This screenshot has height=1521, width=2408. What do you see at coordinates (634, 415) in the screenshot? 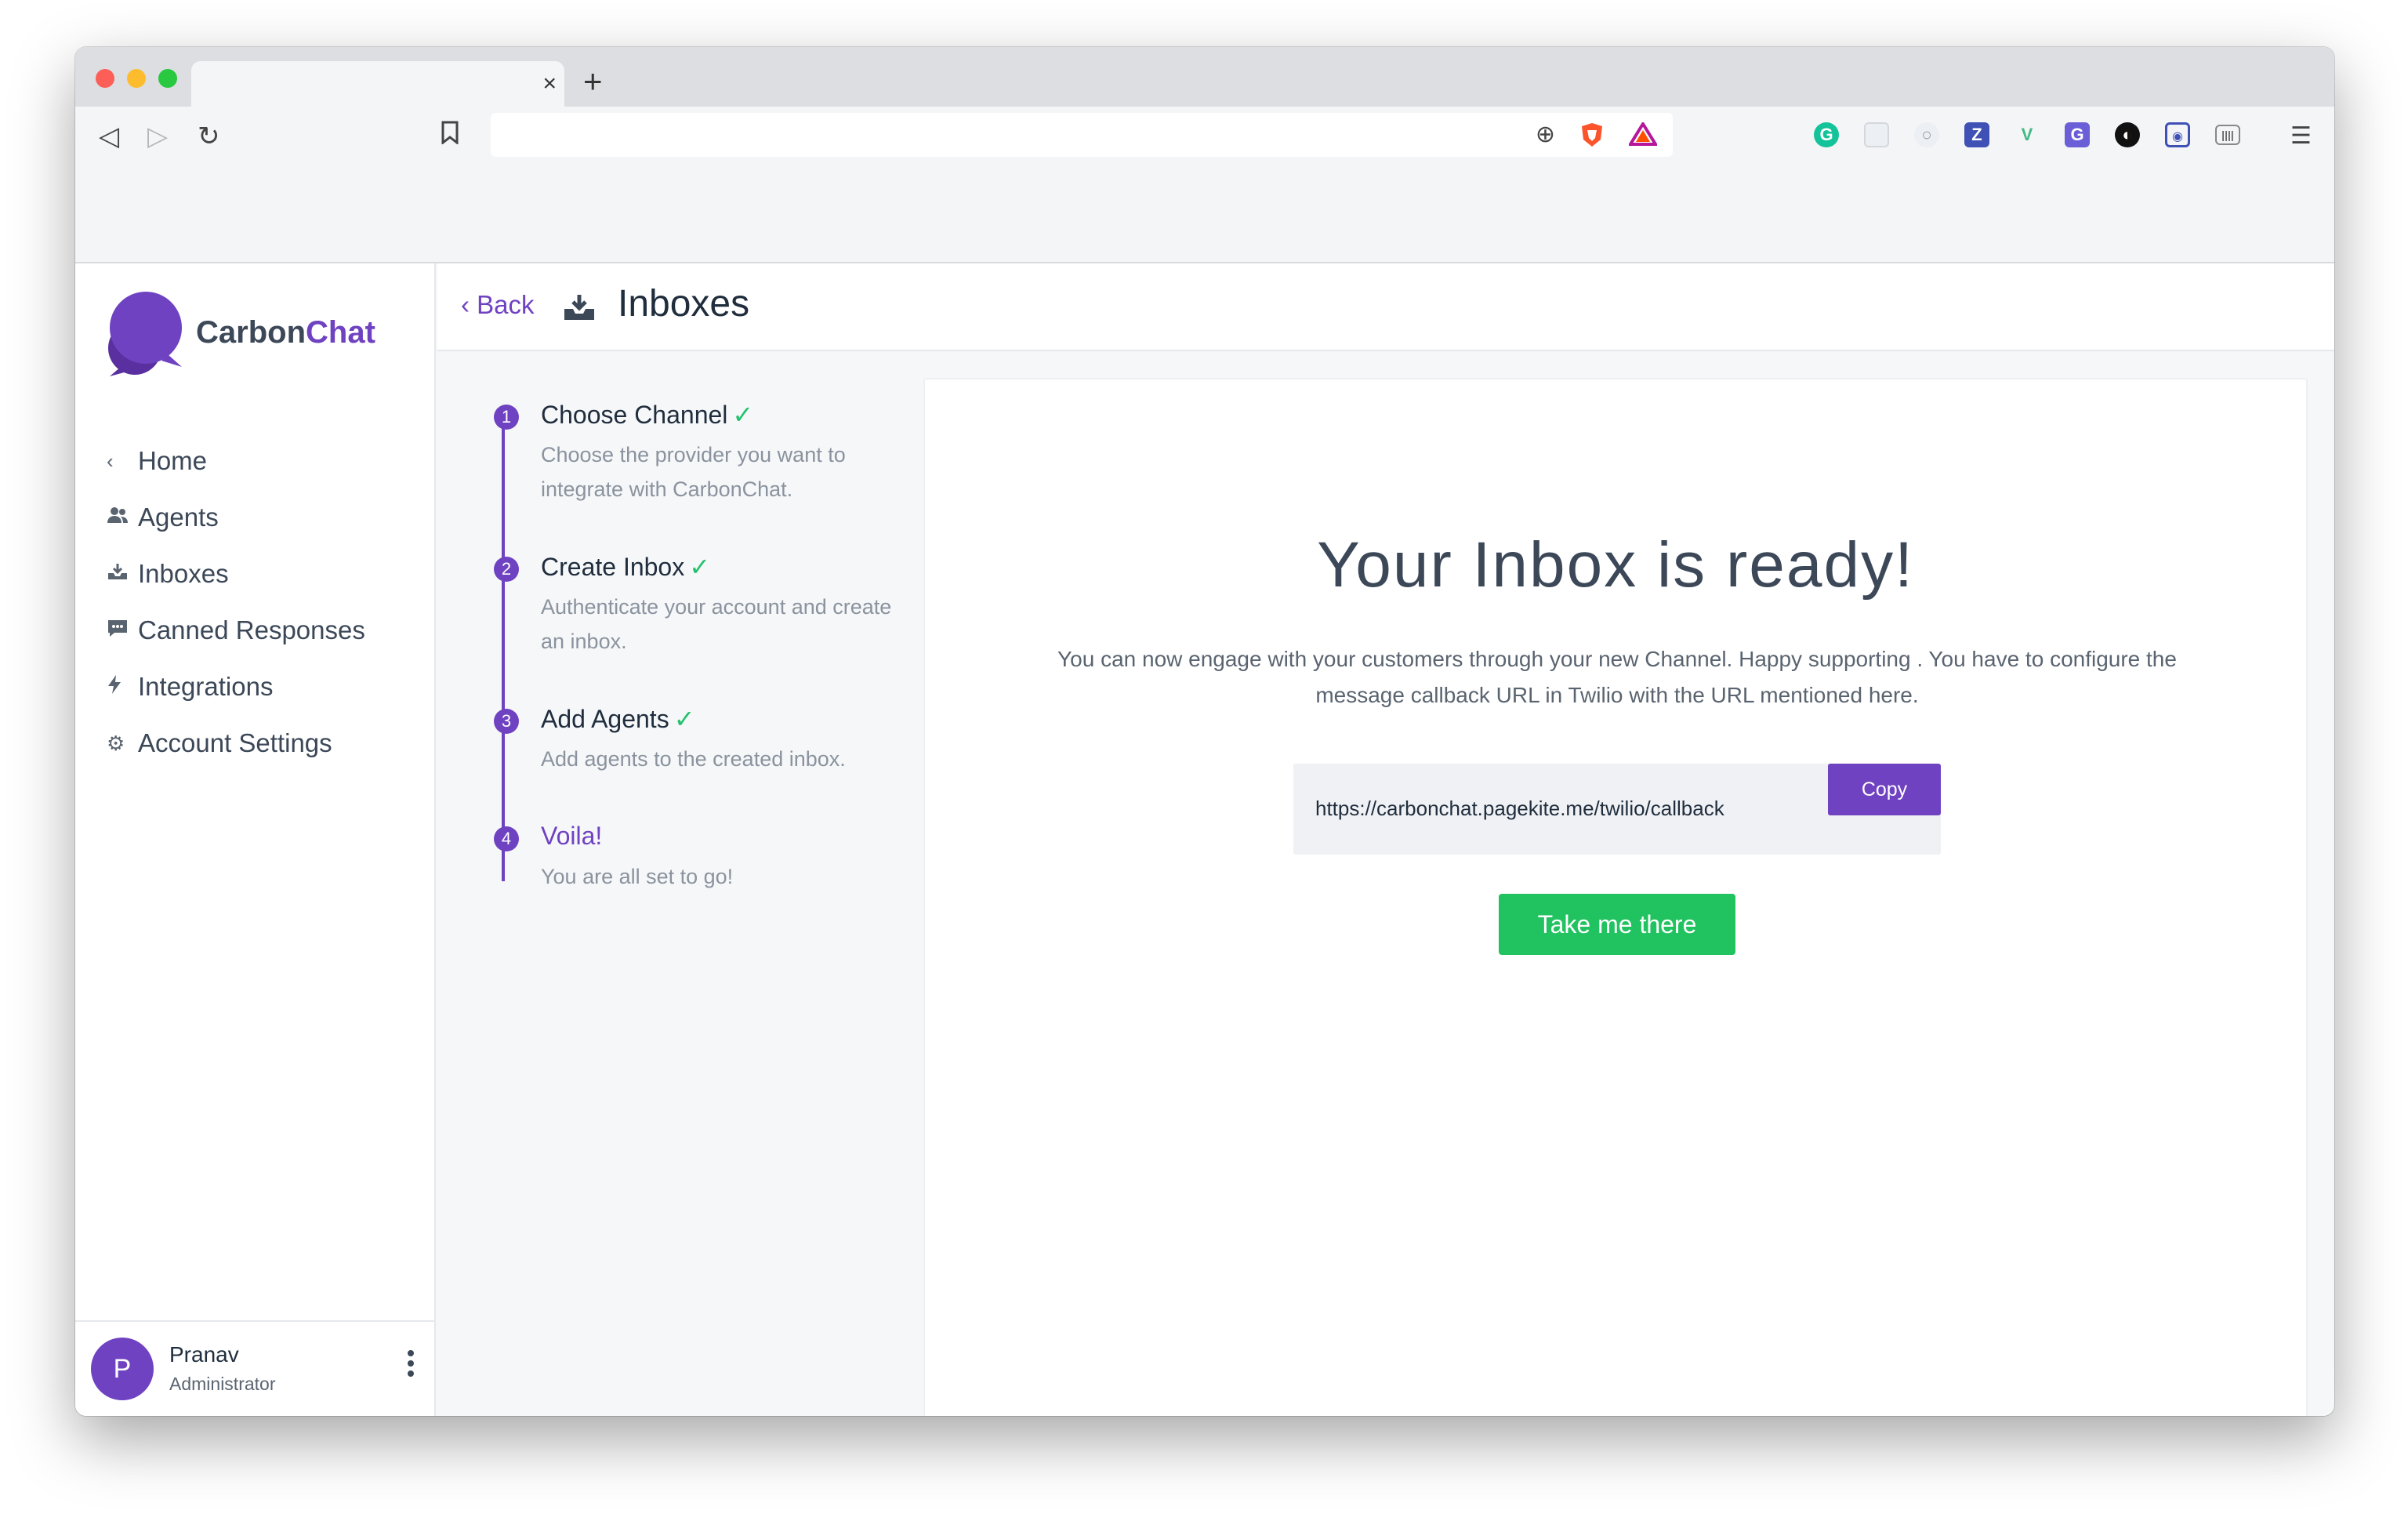
I see `step-title-text: Choose Channel` at bounding box center [634, 415].